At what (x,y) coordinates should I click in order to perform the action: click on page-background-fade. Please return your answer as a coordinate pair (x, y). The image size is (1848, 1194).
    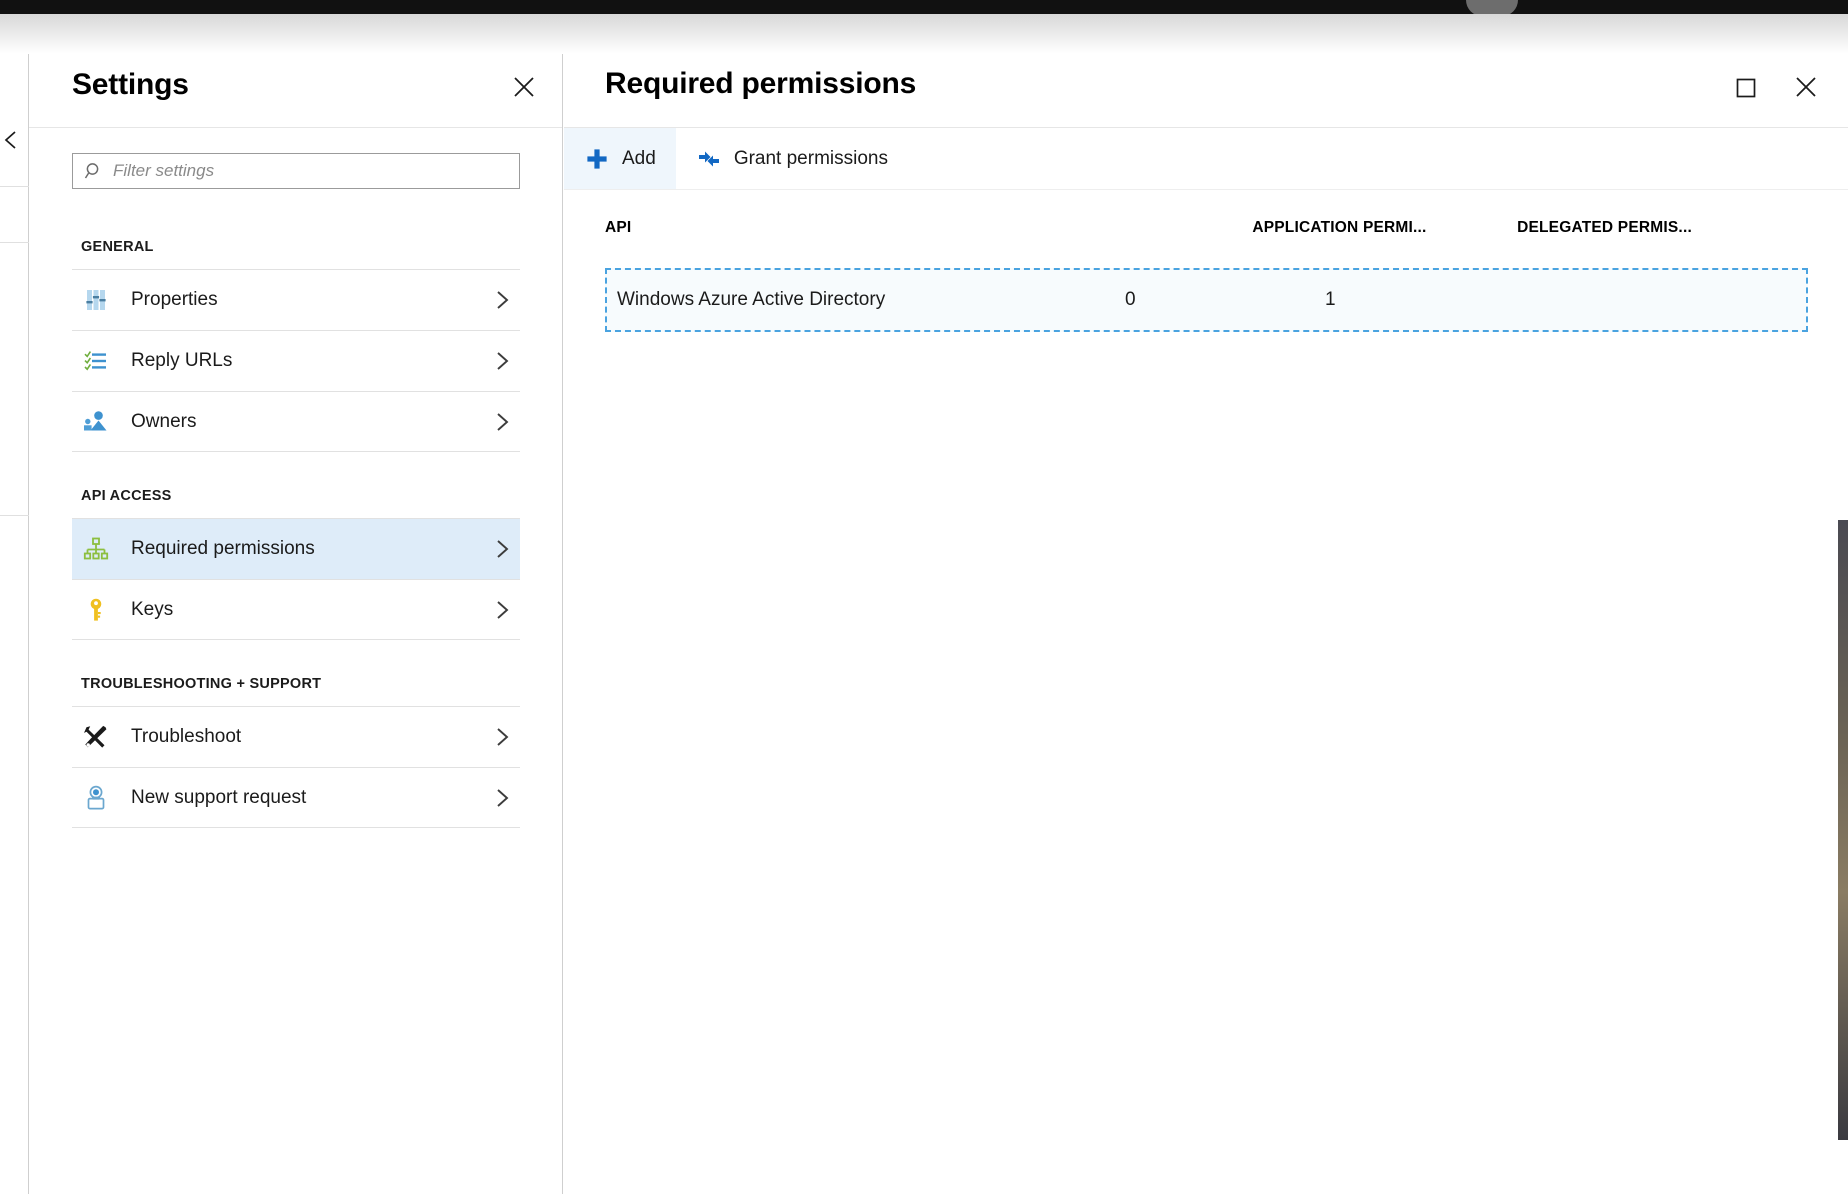
    Looking at the image, I should click on (924, 34).